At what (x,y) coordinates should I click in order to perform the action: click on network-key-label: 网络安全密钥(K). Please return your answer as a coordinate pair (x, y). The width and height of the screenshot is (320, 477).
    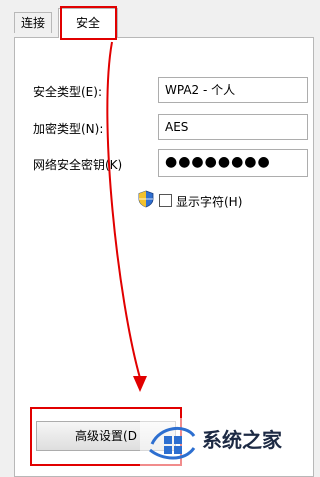
    Looking at the image, I should click on (78, 165).